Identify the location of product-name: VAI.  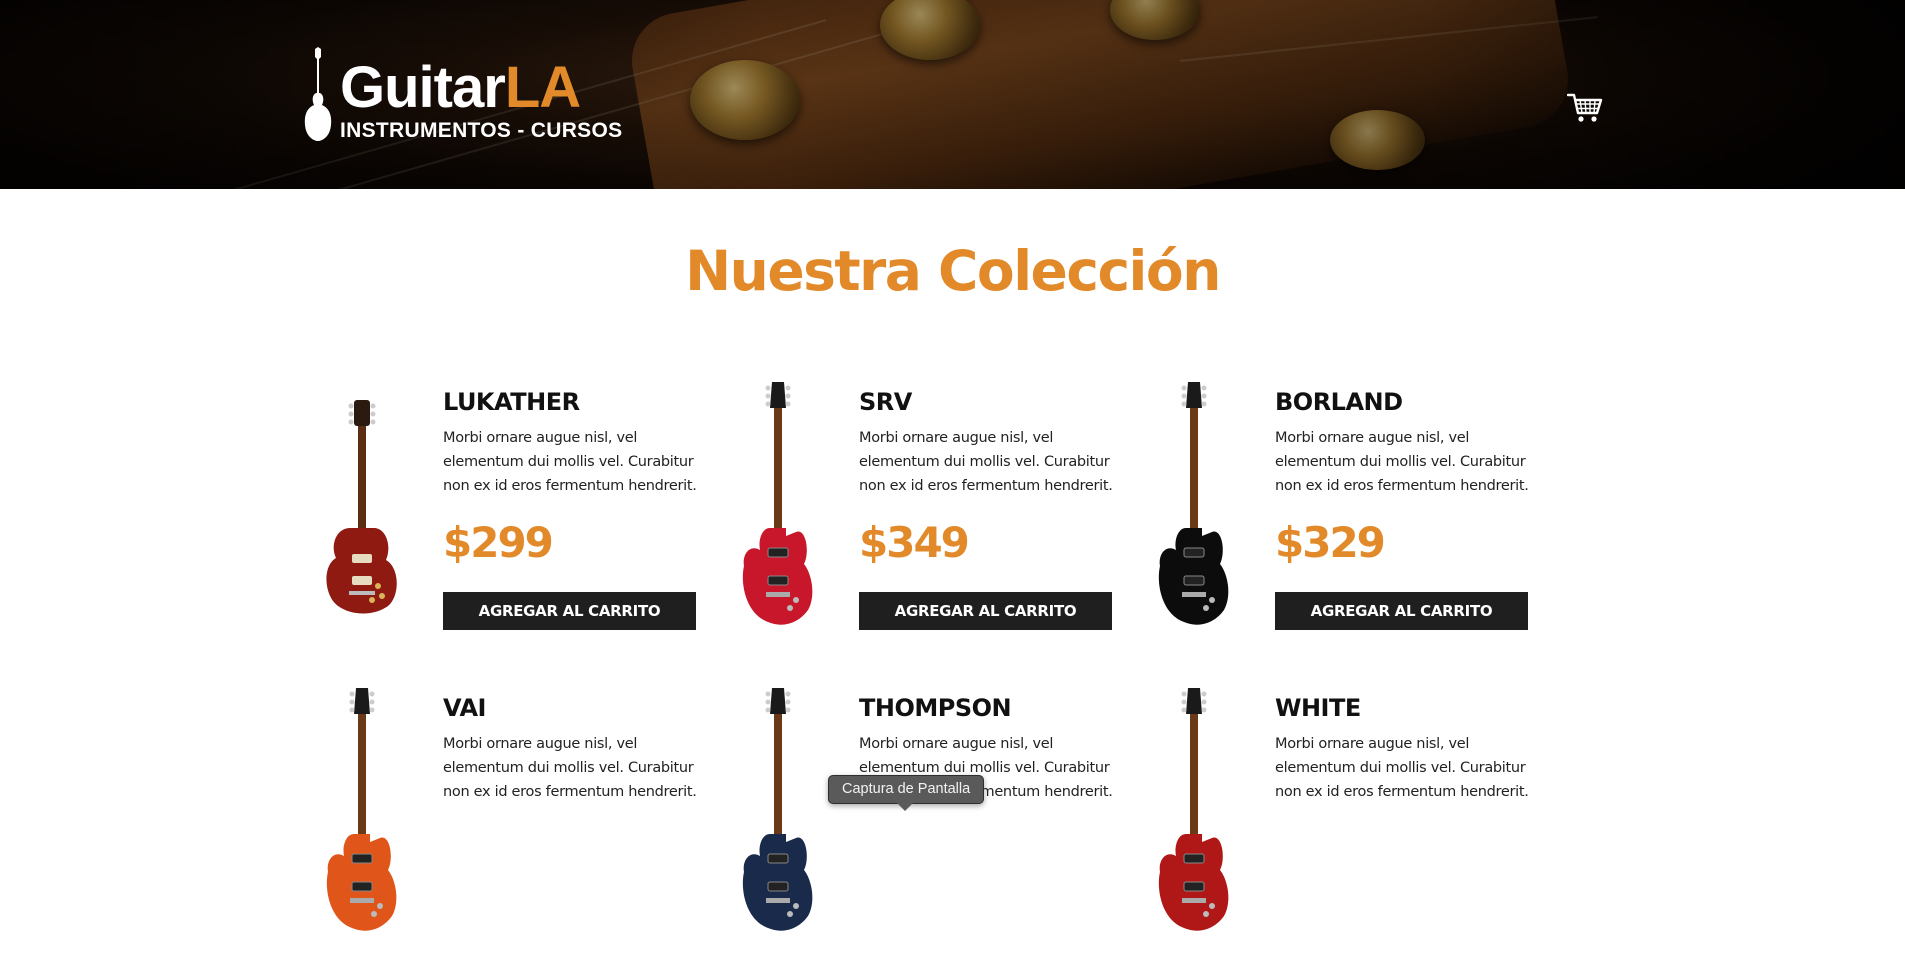
(464, 708).